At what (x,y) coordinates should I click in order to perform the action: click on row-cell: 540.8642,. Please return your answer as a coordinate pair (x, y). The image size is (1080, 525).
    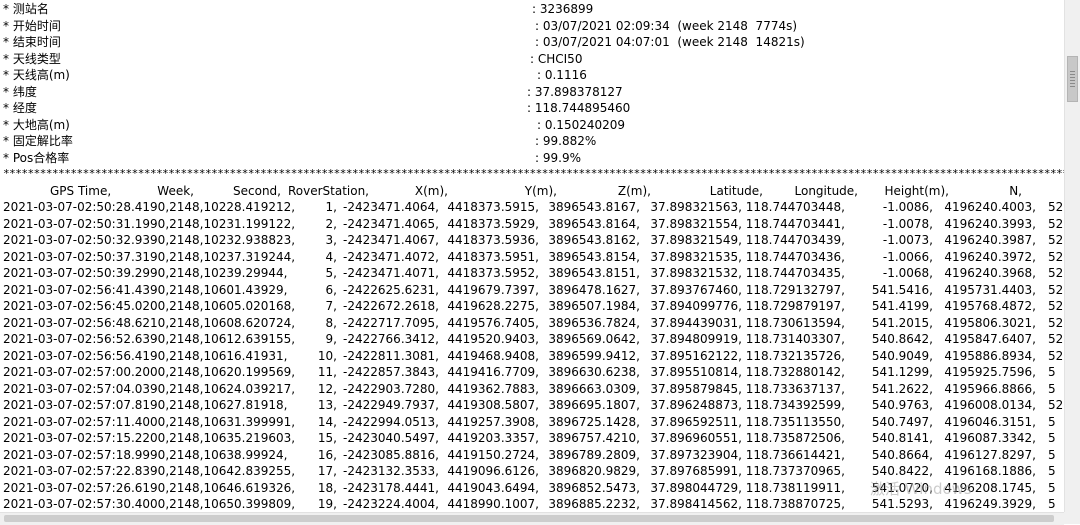
    Looking at the image, I should click on (902, 339).